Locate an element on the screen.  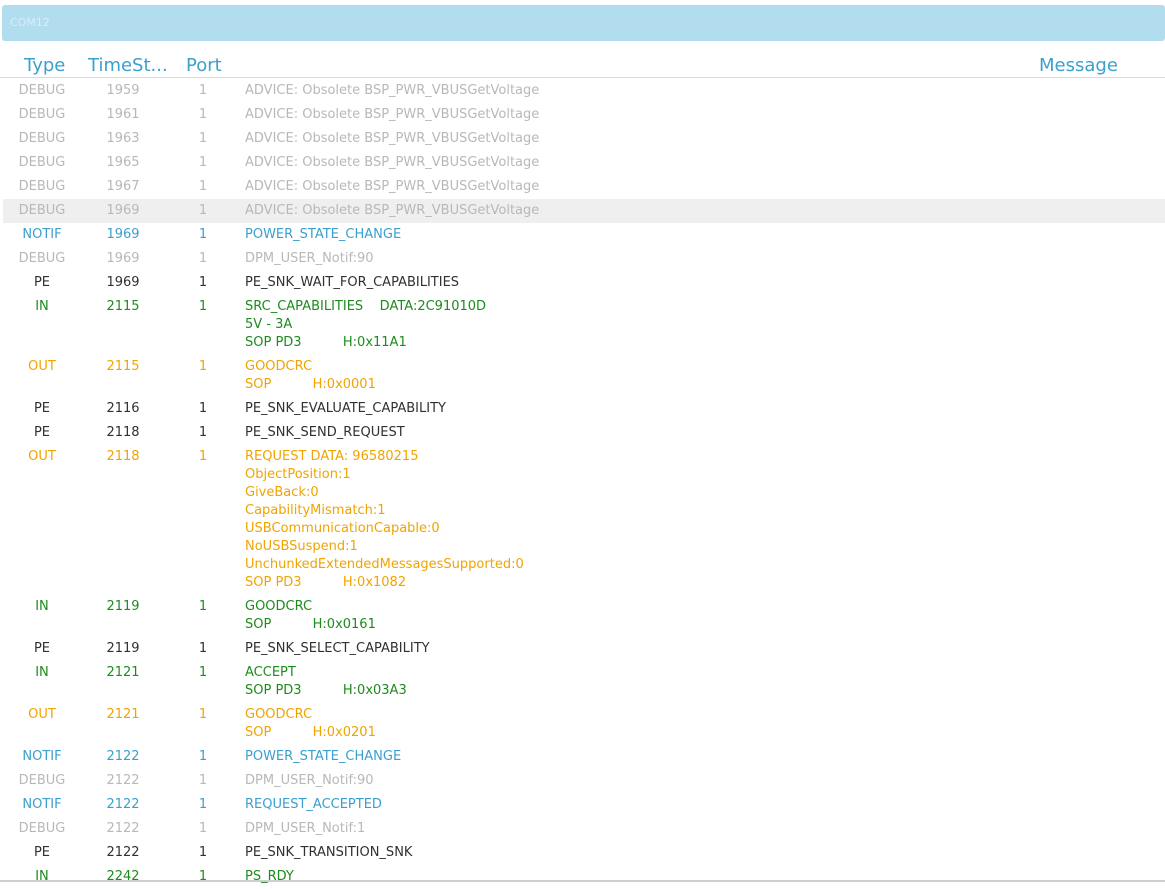
log-row: PE 2116 1 PE_SNK_EVALUATE_CAPABILITY is located at coordinates (584, 409).